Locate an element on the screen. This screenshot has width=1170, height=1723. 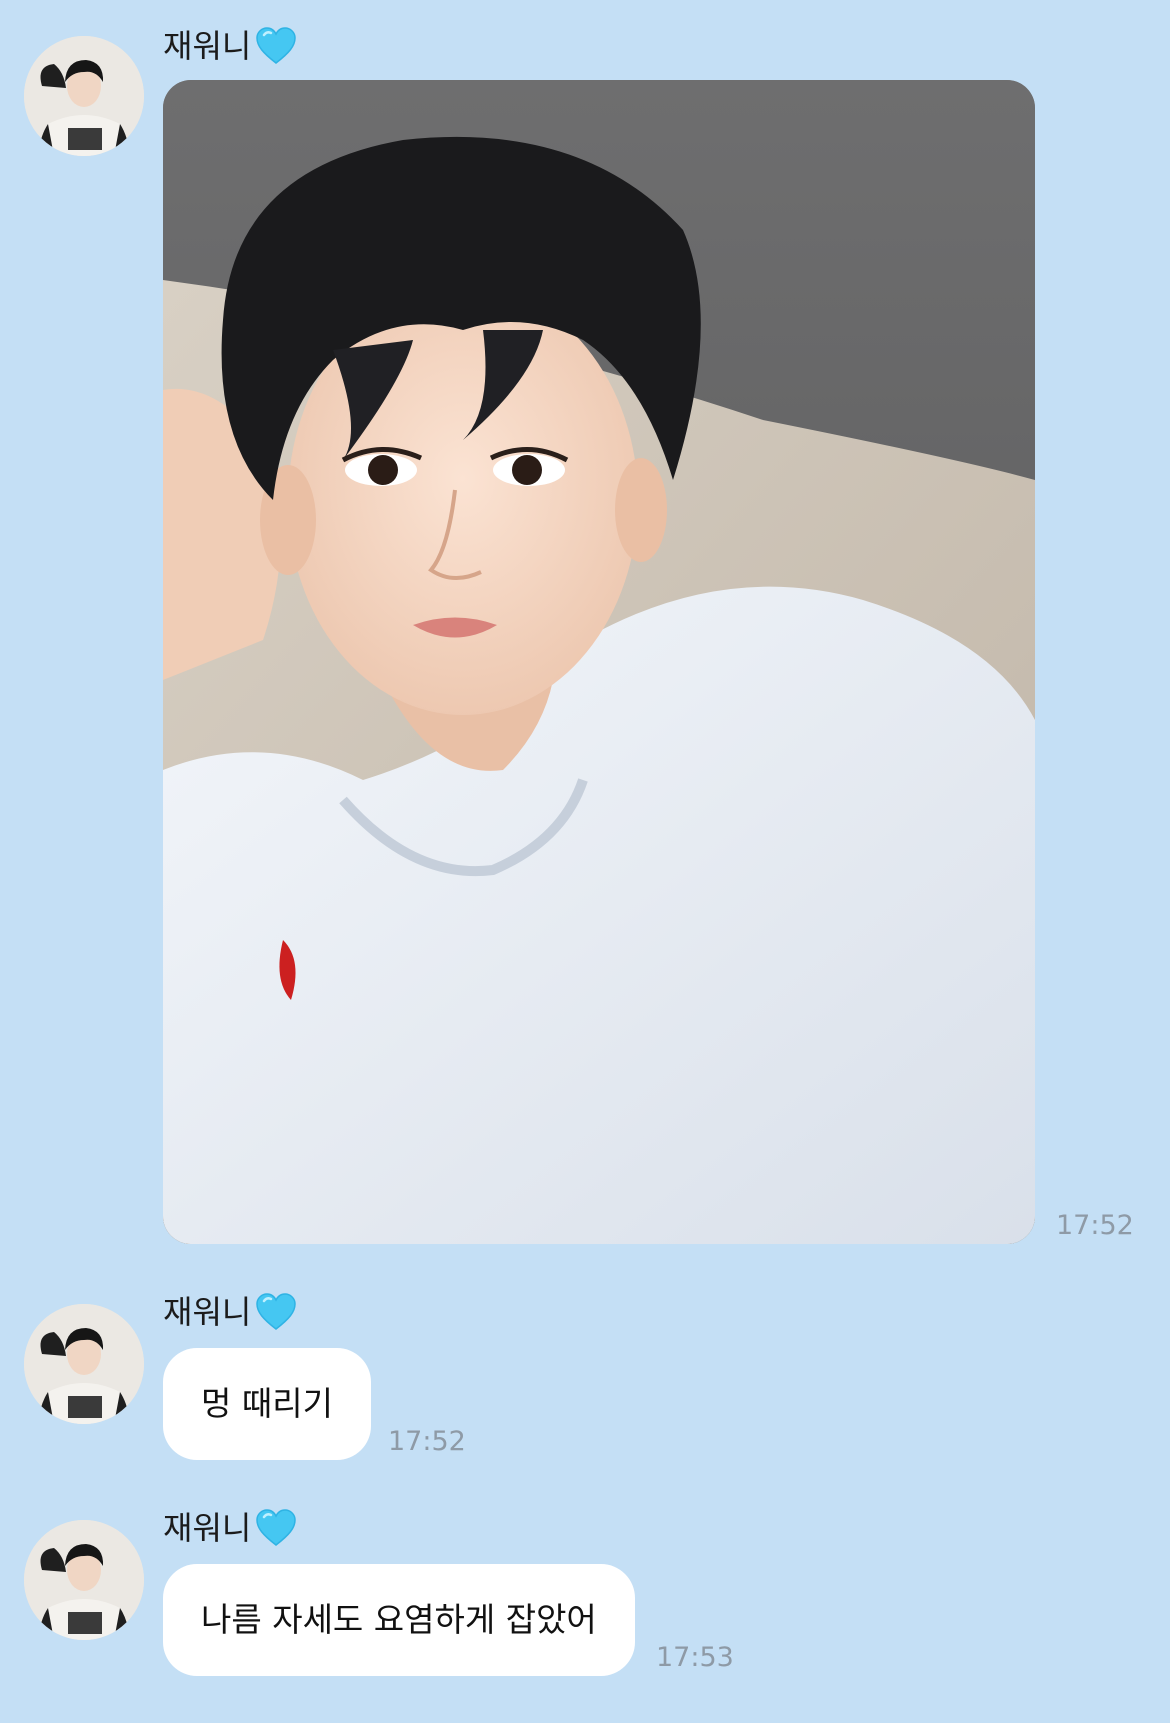
message-bubble: 멍 때리기 is located at coordinates (267, 1404).